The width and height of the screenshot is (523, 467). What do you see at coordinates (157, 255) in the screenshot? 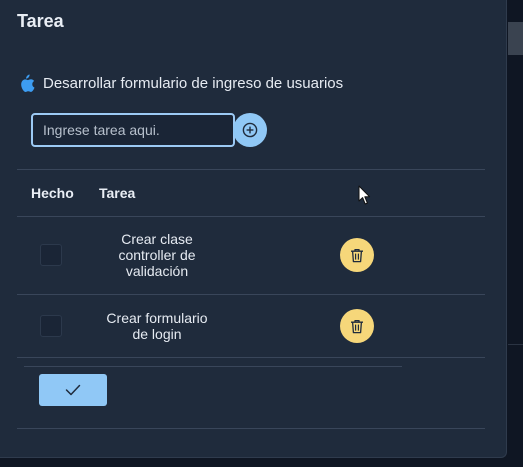
I see `row-task-text: Crear clase controller de validación` at bounding box center [157, 255].